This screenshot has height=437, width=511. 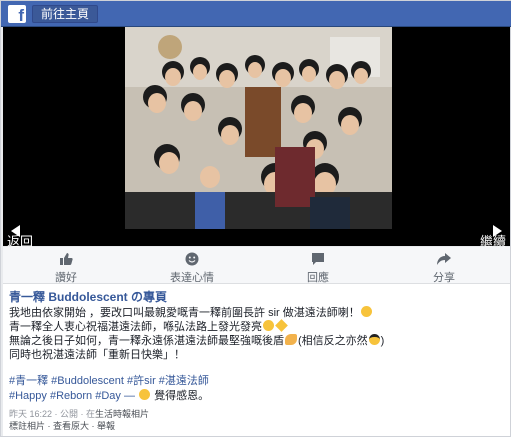 What do you see at coordinates (192, 278) in the screenshot?
I see `react-label: 表達心情` at bounding box center [192, 278].